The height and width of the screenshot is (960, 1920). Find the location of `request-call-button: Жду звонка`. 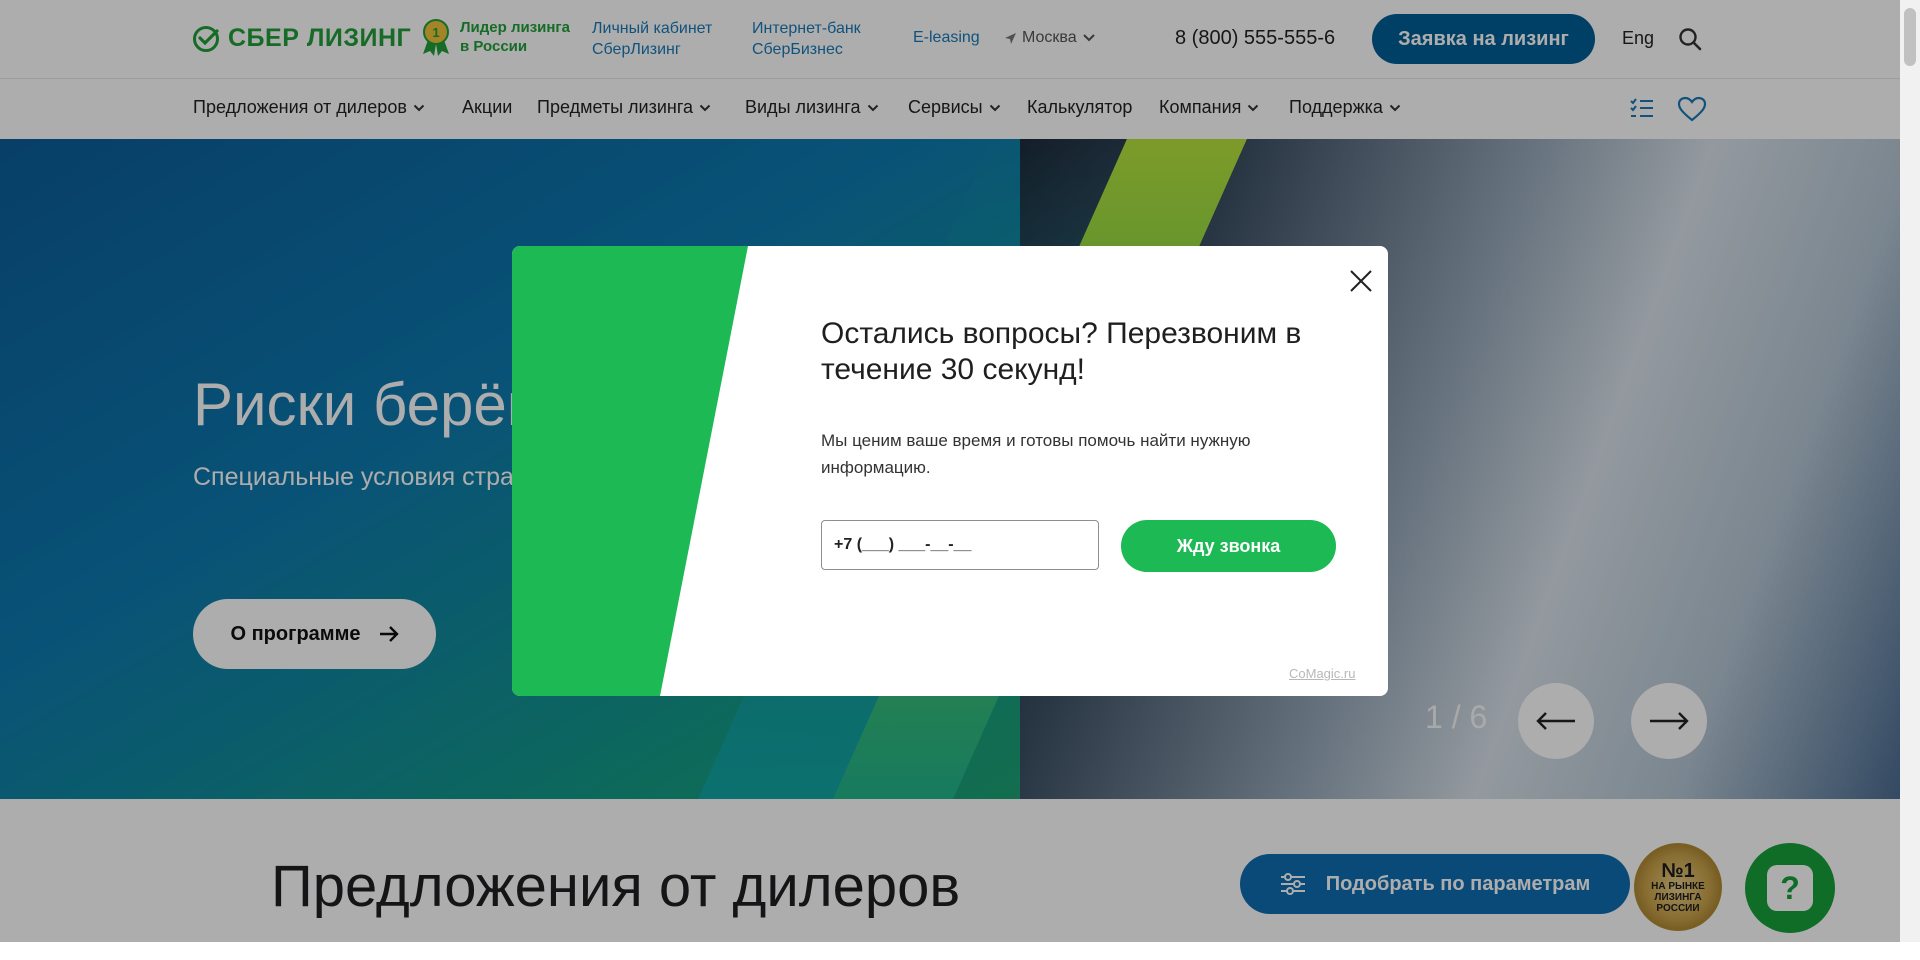

request-call-button: Жду звонка is located at coordinates (1228, 546).